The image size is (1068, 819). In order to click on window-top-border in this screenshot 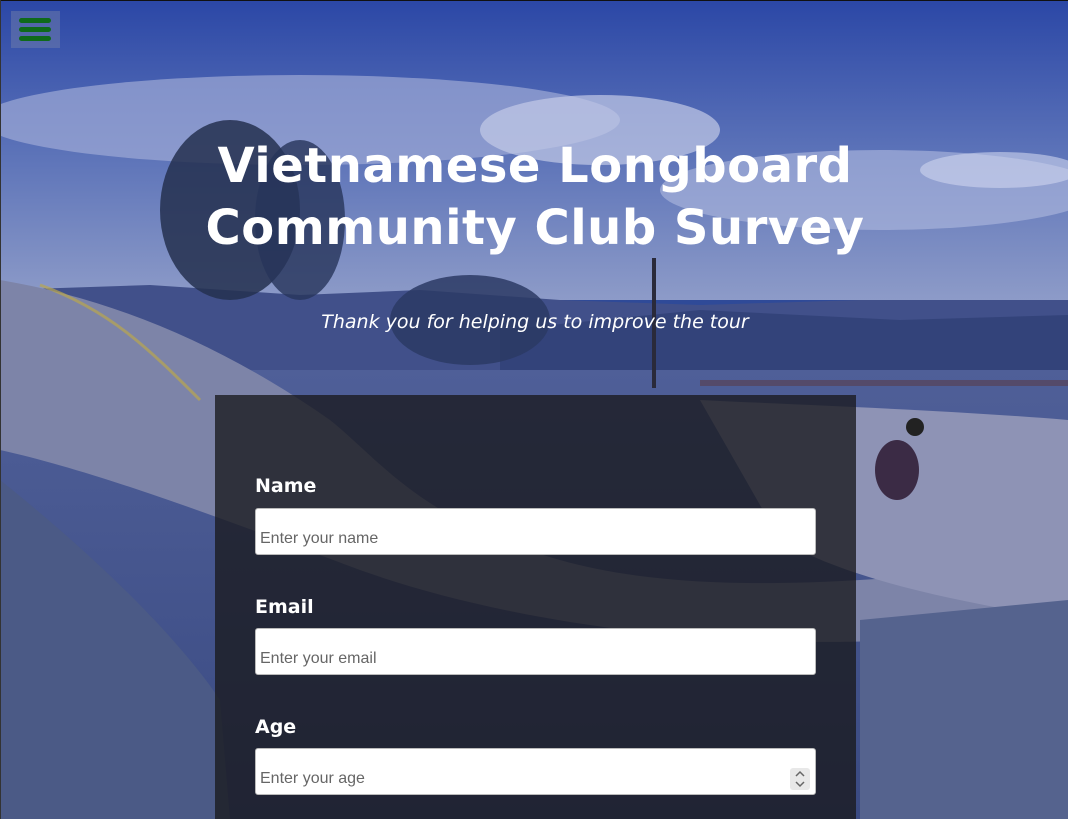, I will do `click(534, 0)`.